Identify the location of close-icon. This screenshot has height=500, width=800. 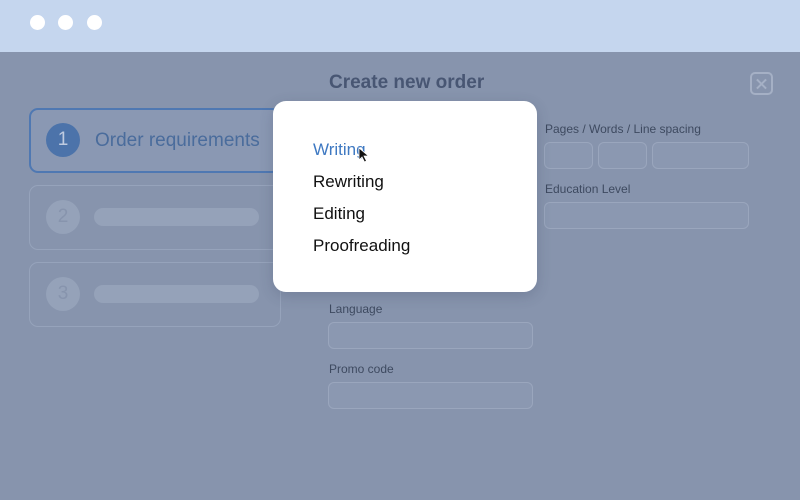
(761, 83).